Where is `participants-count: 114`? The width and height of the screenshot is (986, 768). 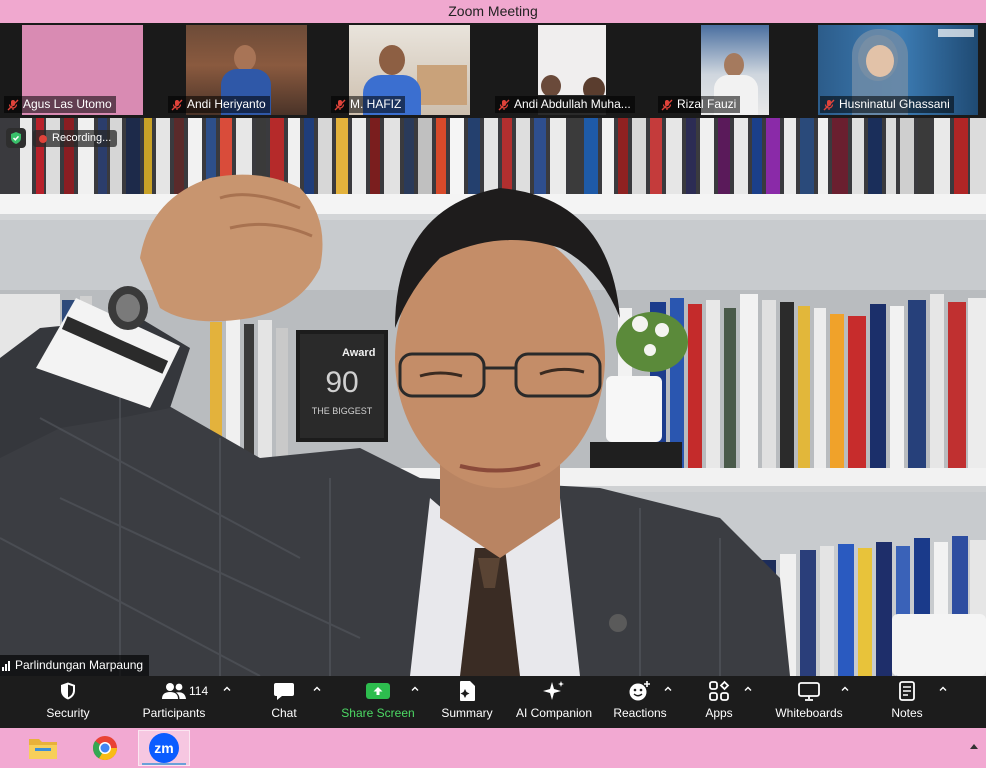
participants-count: 114 is located at coordinates (199, 691).